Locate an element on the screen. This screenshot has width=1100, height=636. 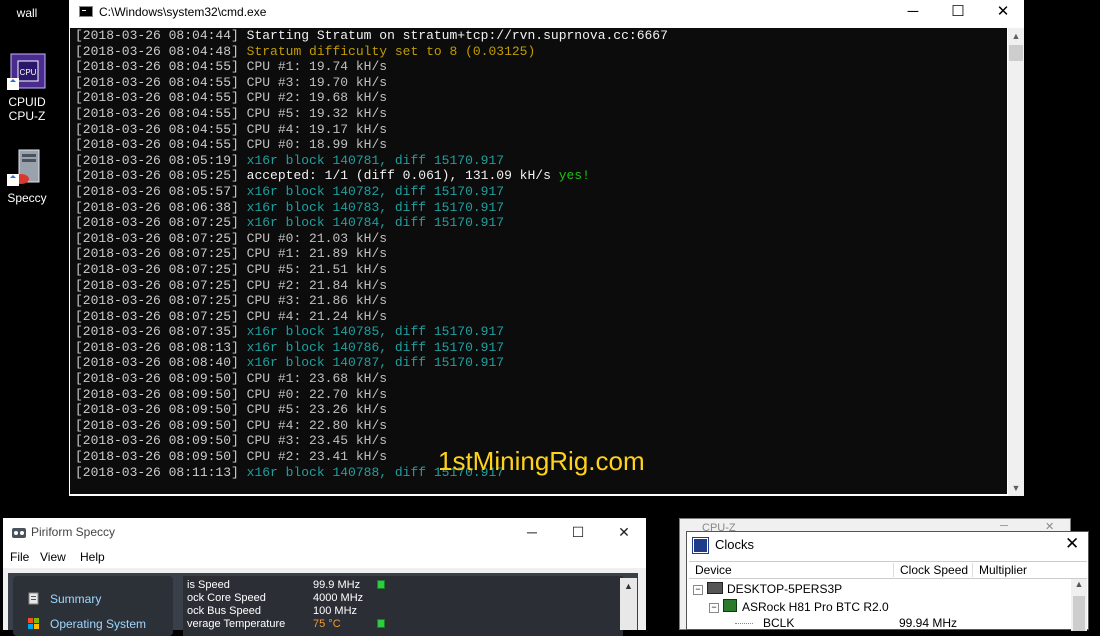
cmd-titlebar: C:\Windows\system32\cmd.exe ─ ☐ ✕ is located at coordinates (546, 12).